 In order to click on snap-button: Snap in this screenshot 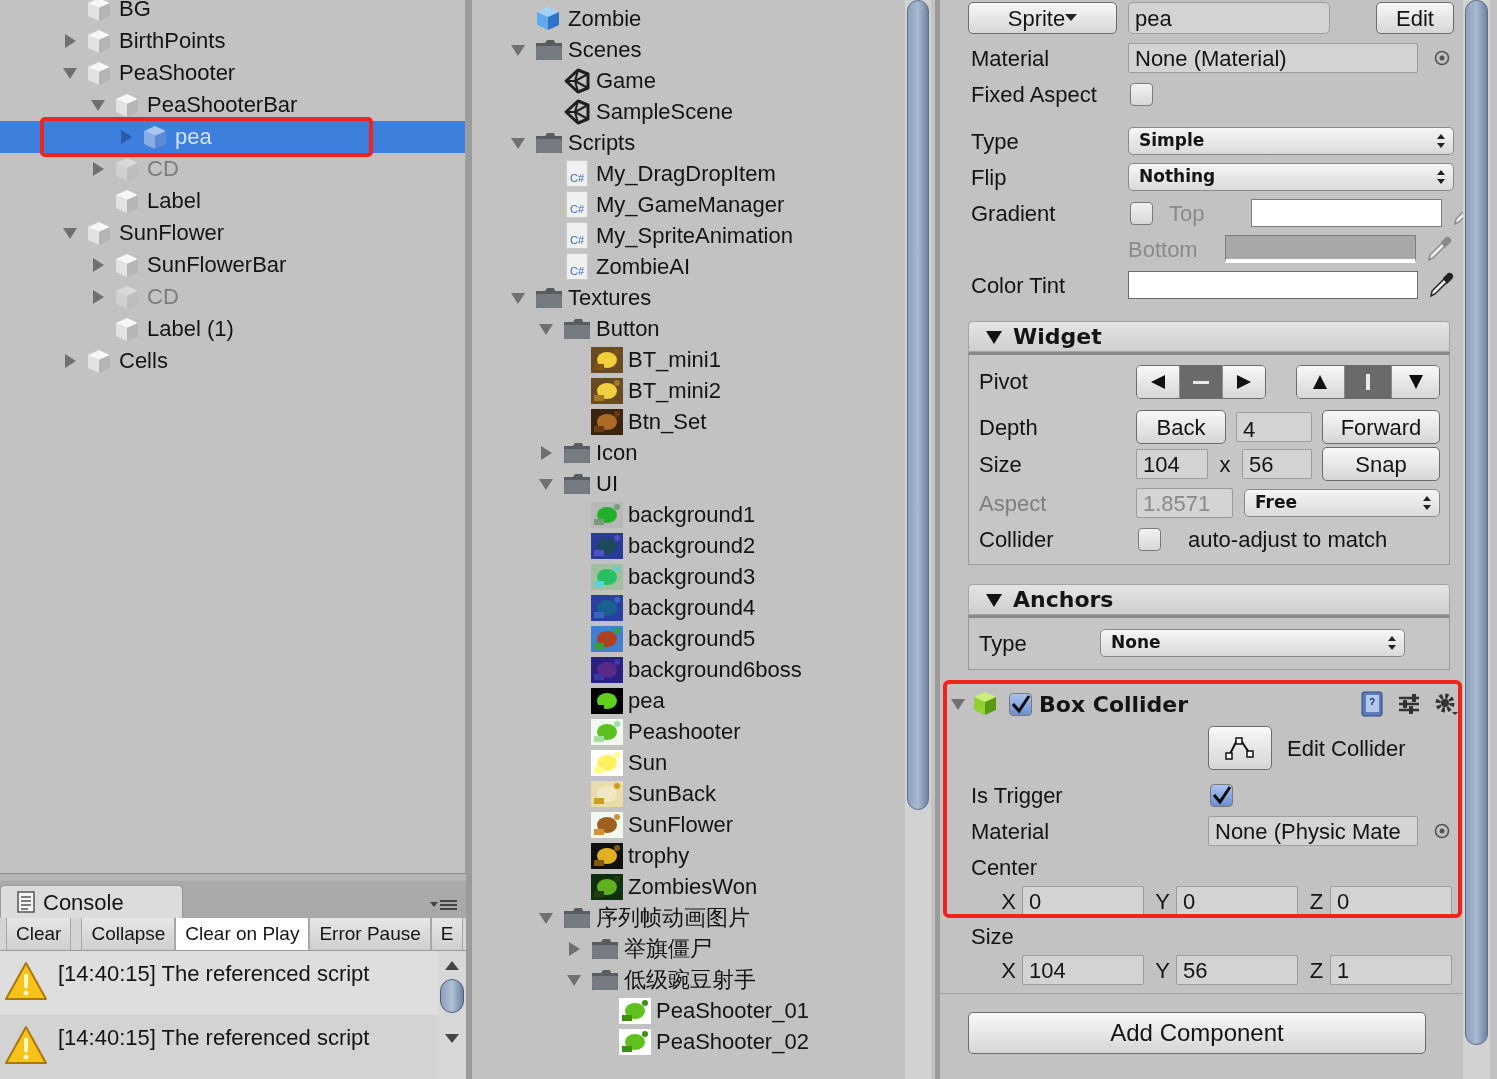, I will do `click(1381, 464)`.